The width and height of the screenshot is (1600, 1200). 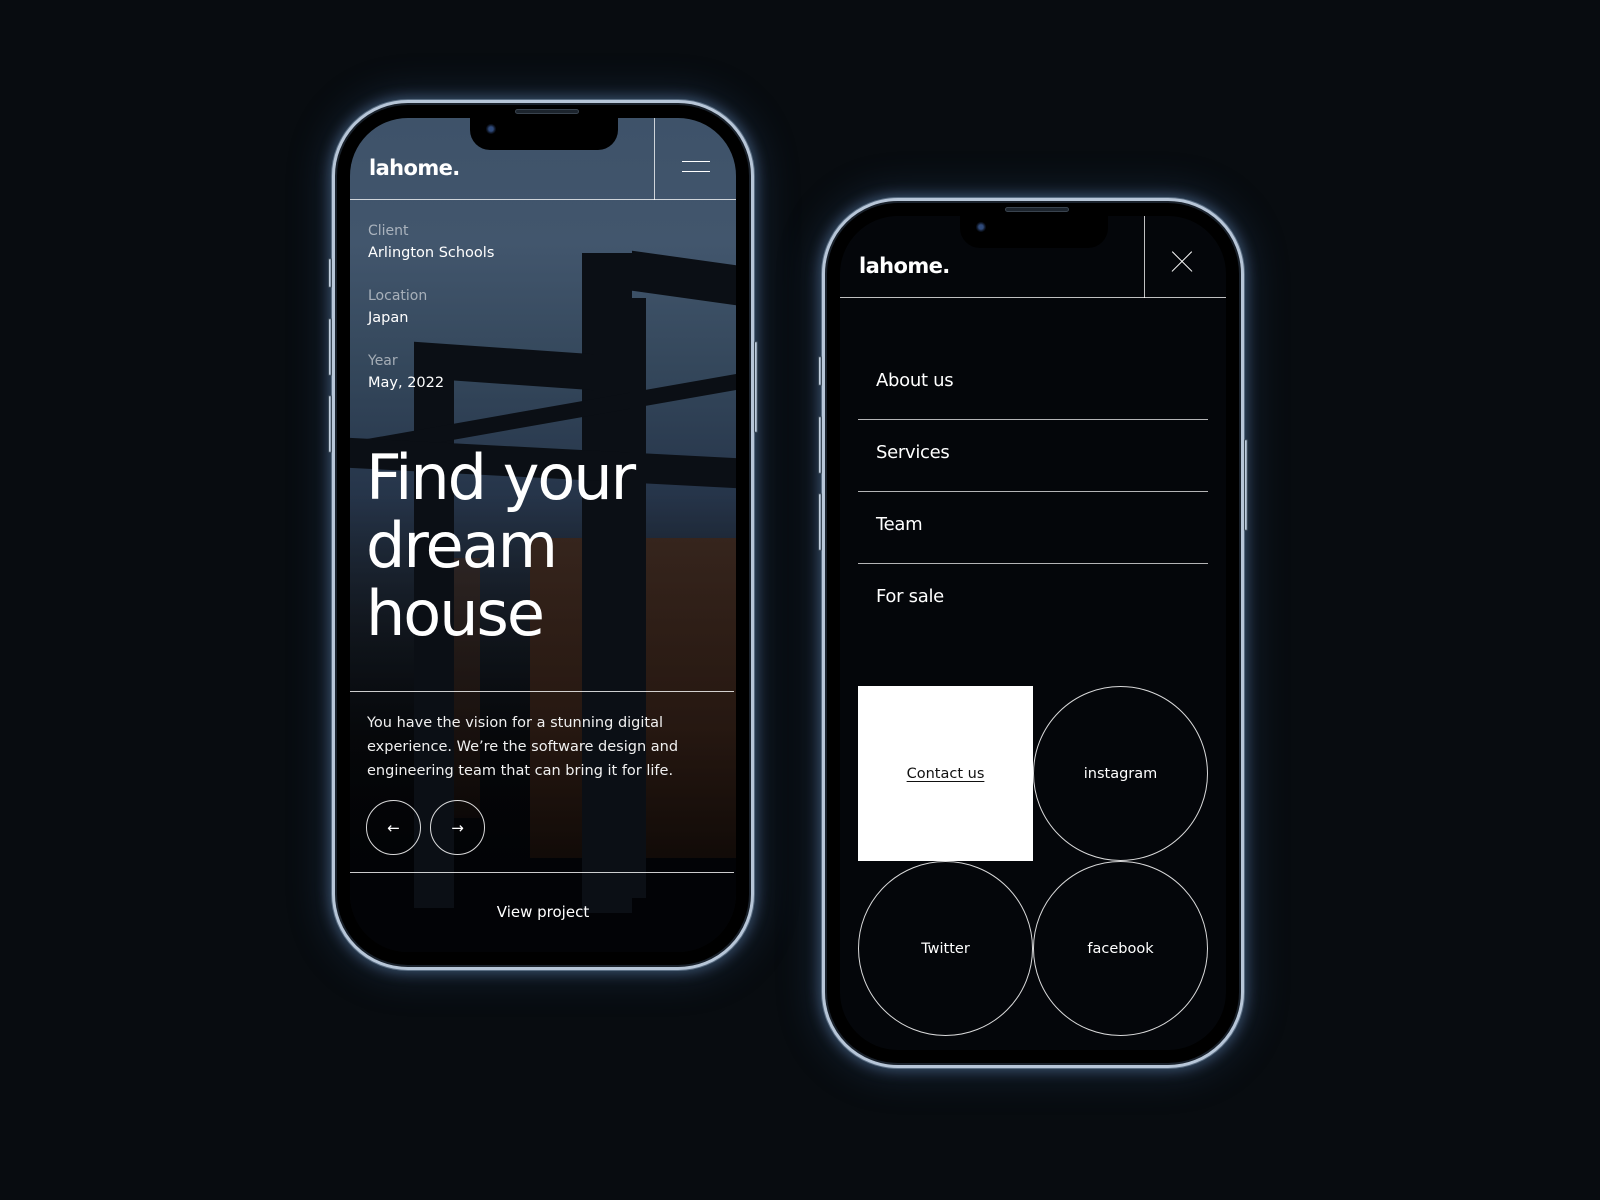 What do you see at coordinates (684, 278) in the screenshot?
I see `hero-beam` at bounding box center [684, 278].